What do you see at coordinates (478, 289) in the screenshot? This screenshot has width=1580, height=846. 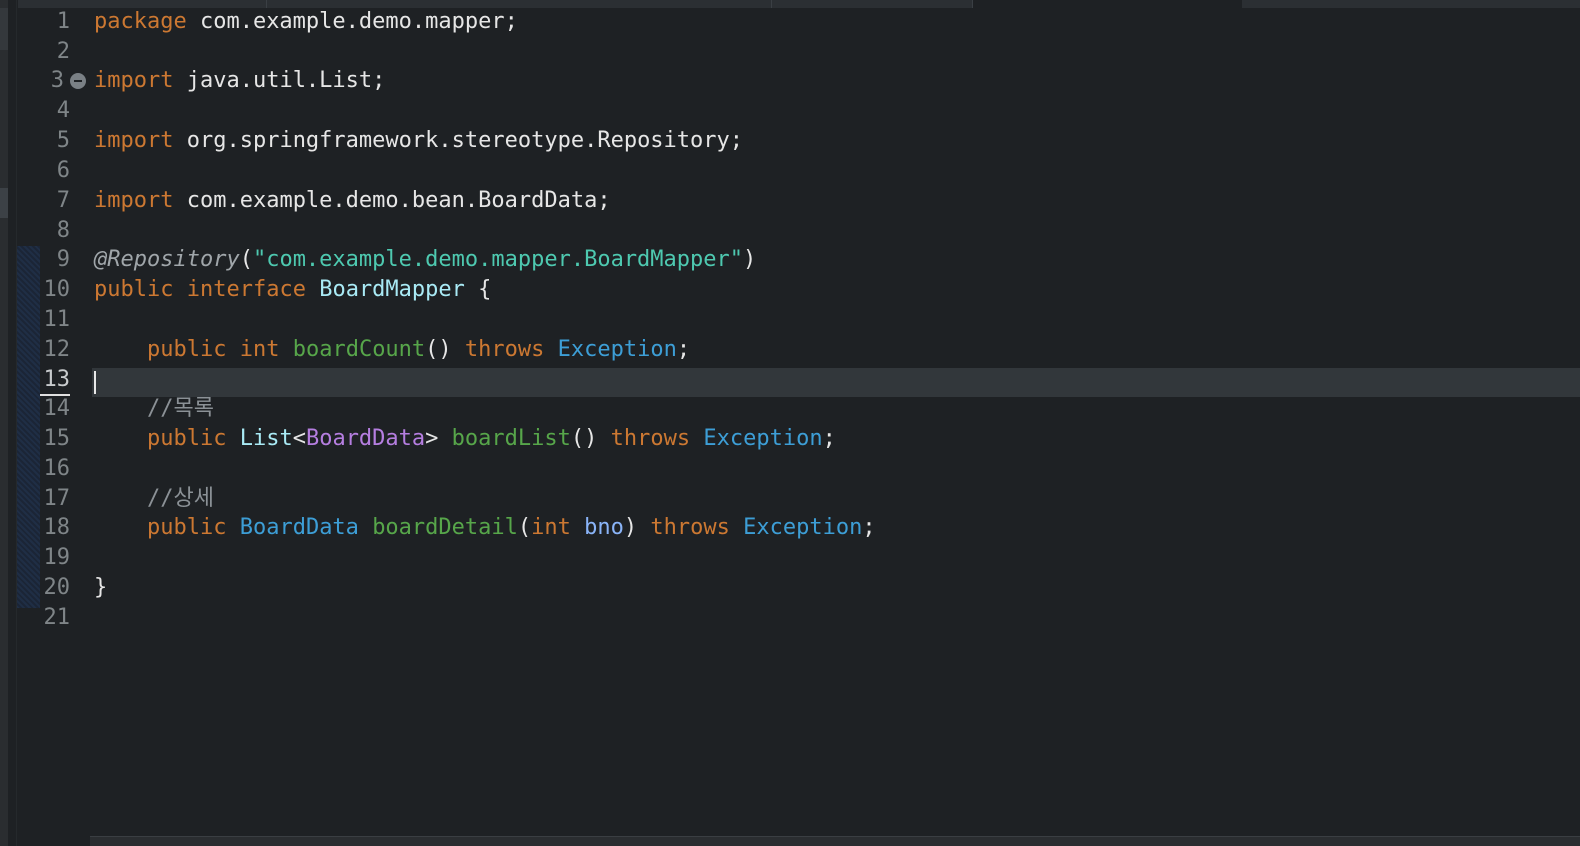 I see `brace: {` at bounding box center [478, 289].